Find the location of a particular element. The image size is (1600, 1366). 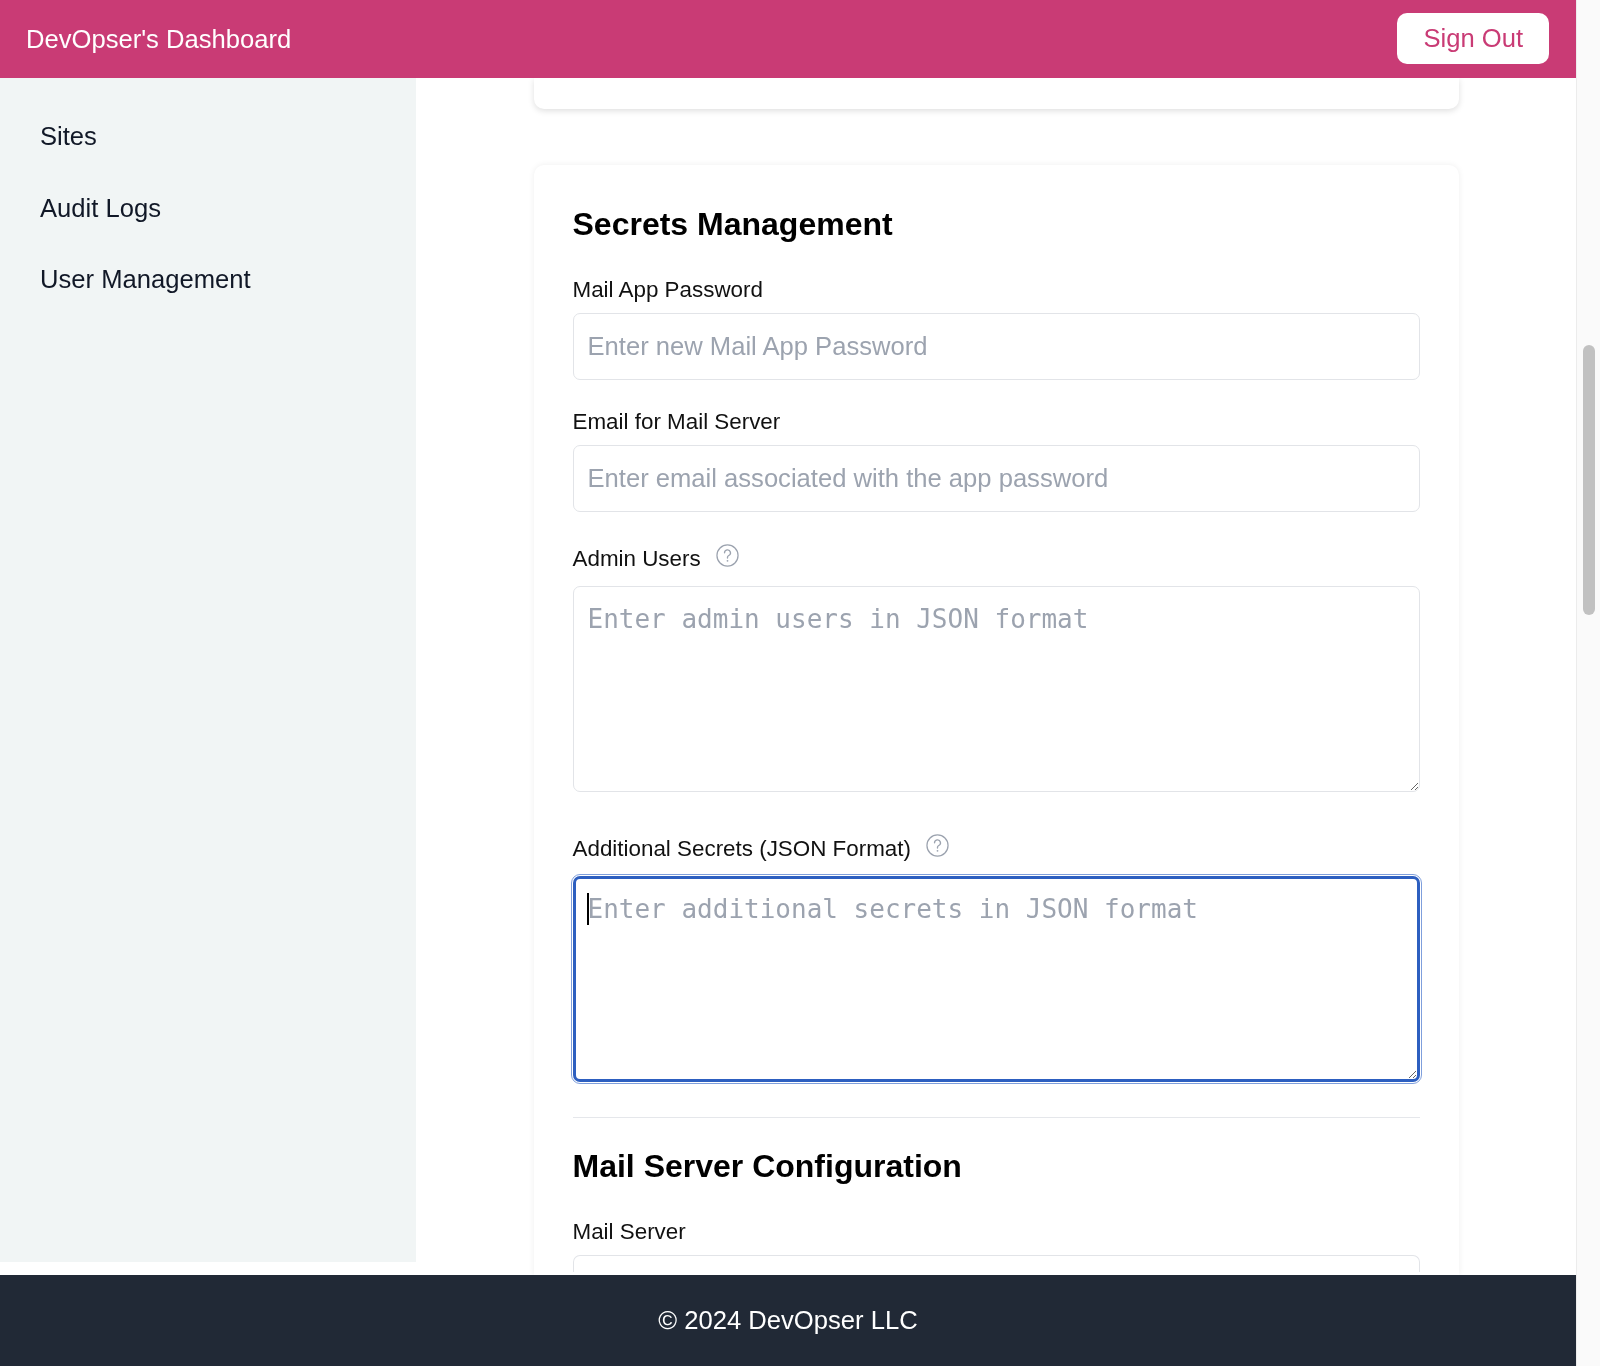

text-cursor is located at coordinates (587, 908).